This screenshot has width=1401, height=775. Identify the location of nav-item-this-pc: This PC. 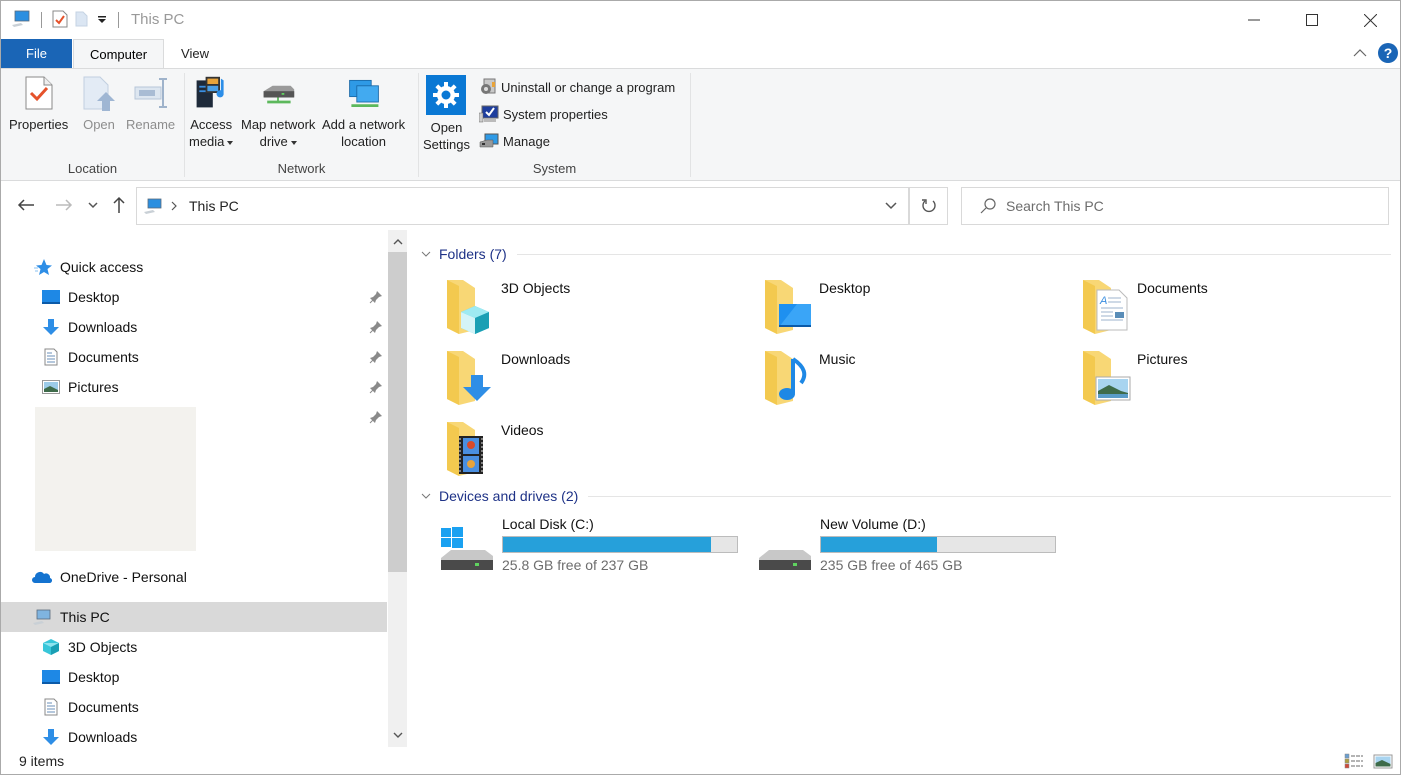
(194, 617).